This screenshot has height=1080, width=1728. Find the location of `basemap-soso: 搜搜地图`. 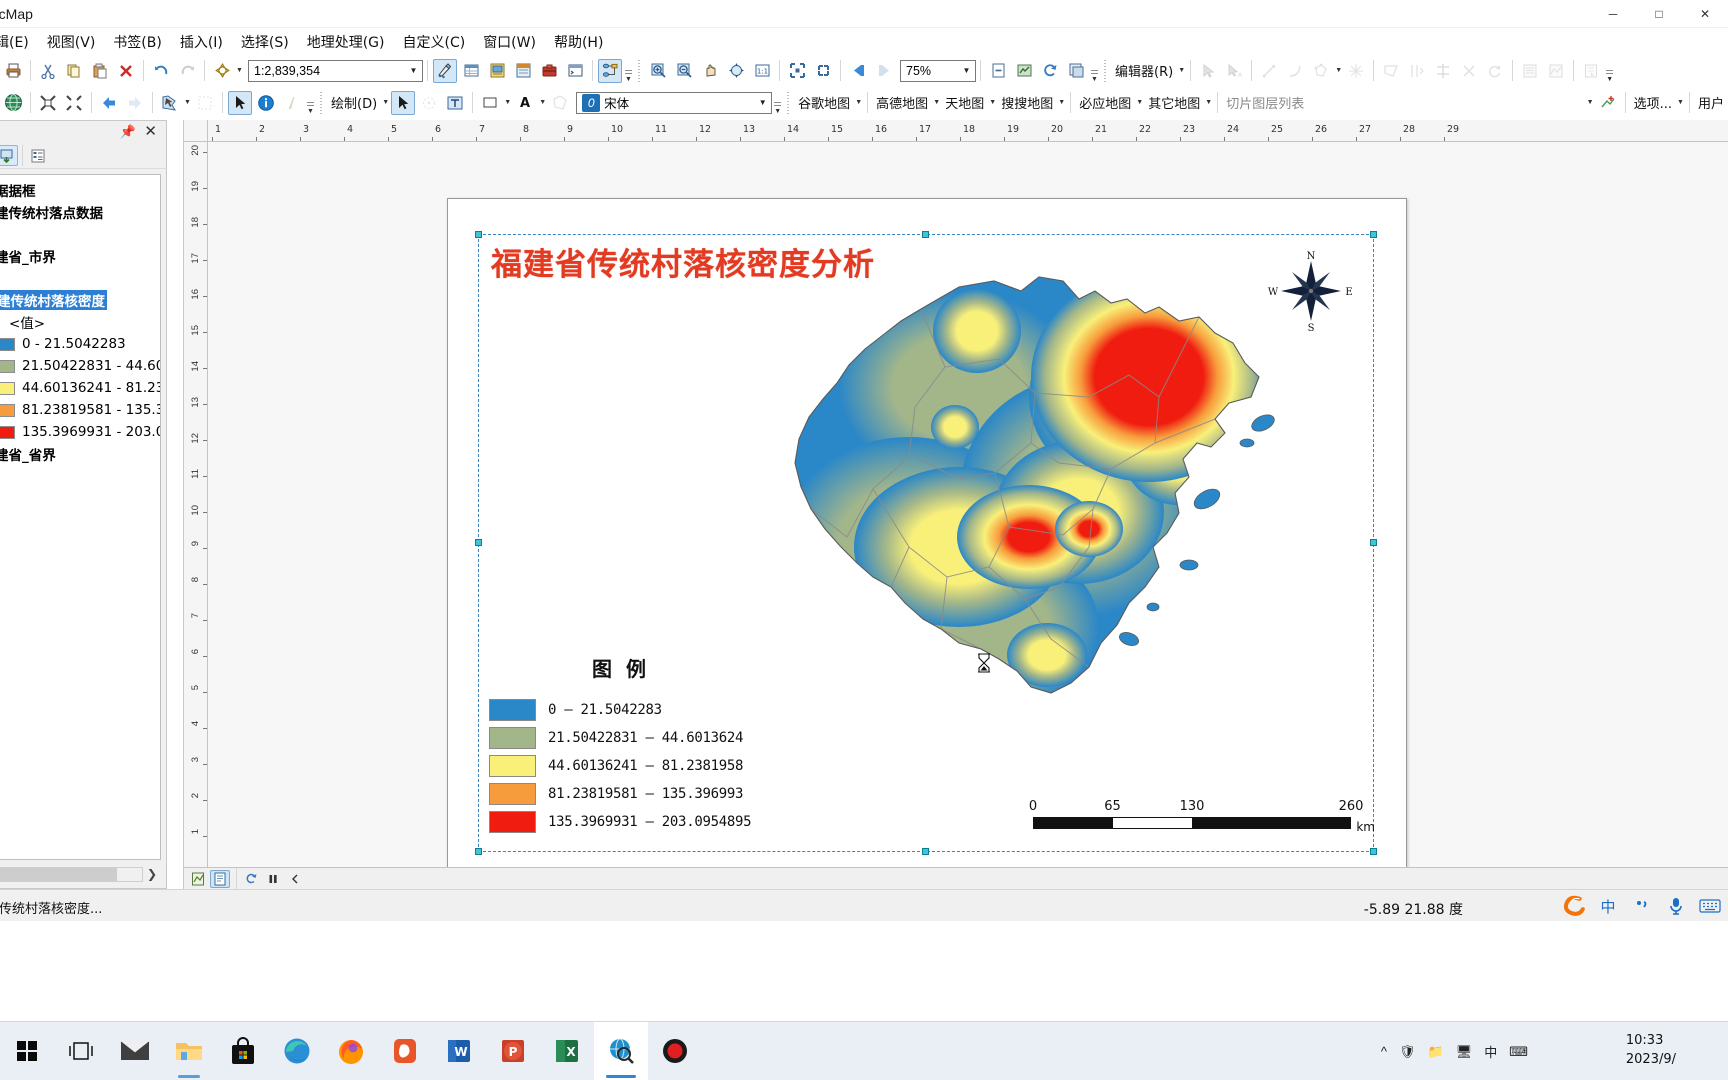

basemap-soso: 搜搜地图 is located at coordinates (1027, 102).